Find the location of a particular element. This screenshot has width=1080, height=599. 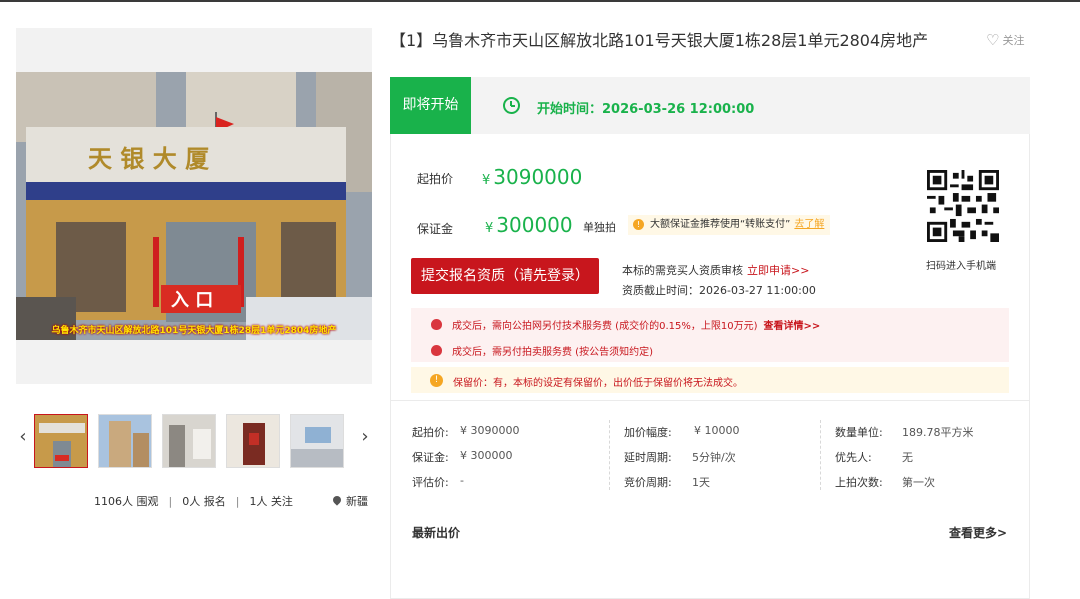

prev-arrow-icon: ‹ is located at coordinates (23, 437).